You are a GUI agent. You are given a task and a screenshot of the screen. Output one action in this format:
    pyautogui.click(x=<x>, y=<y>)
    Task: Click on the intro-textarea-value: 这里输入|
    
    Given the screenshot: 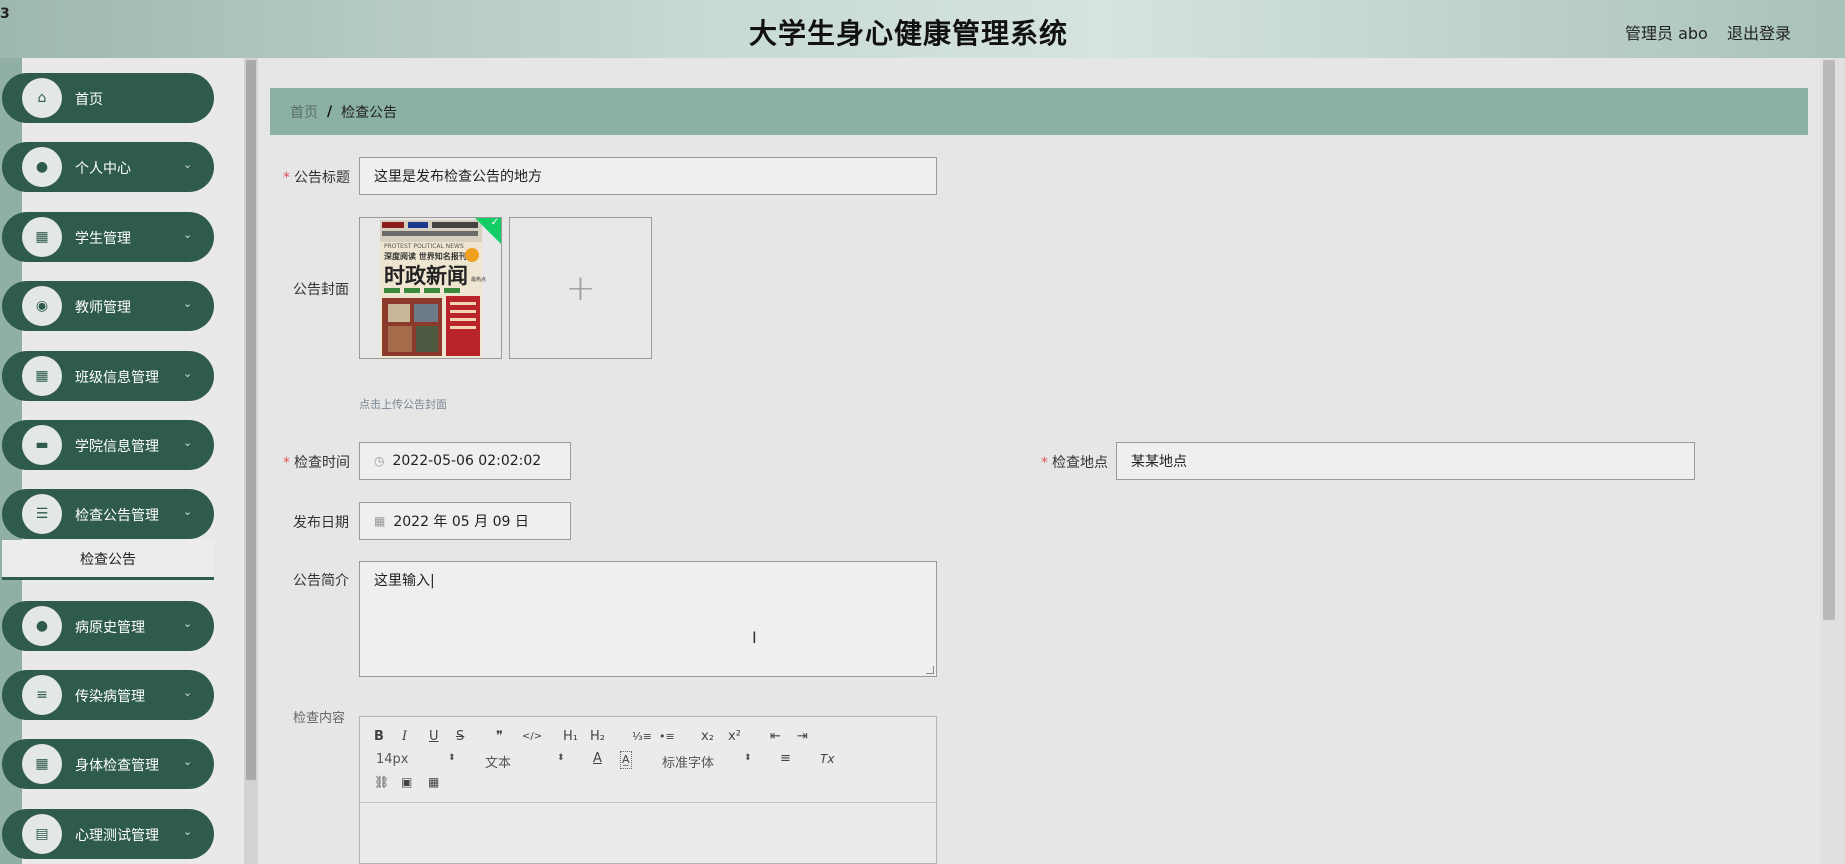 What is the action you would take?
    pyautogui.click(x=404, y=581)
    